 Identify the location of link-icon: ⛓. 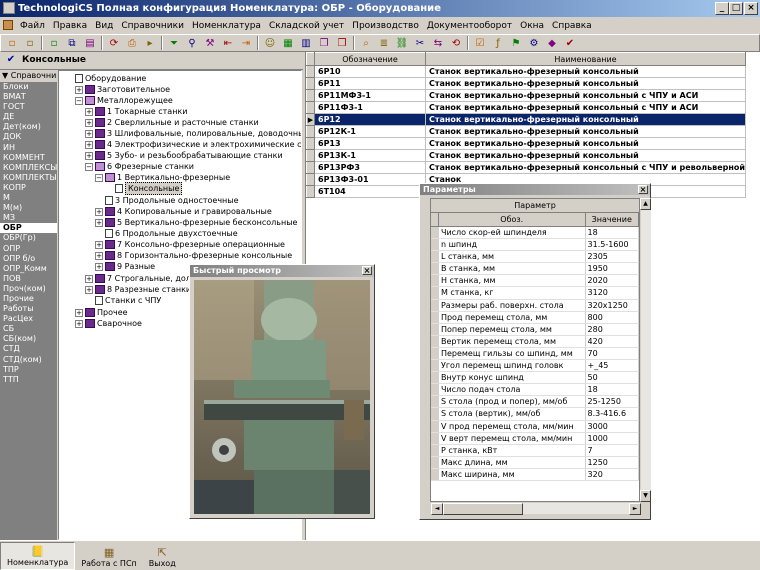
(402, 43).